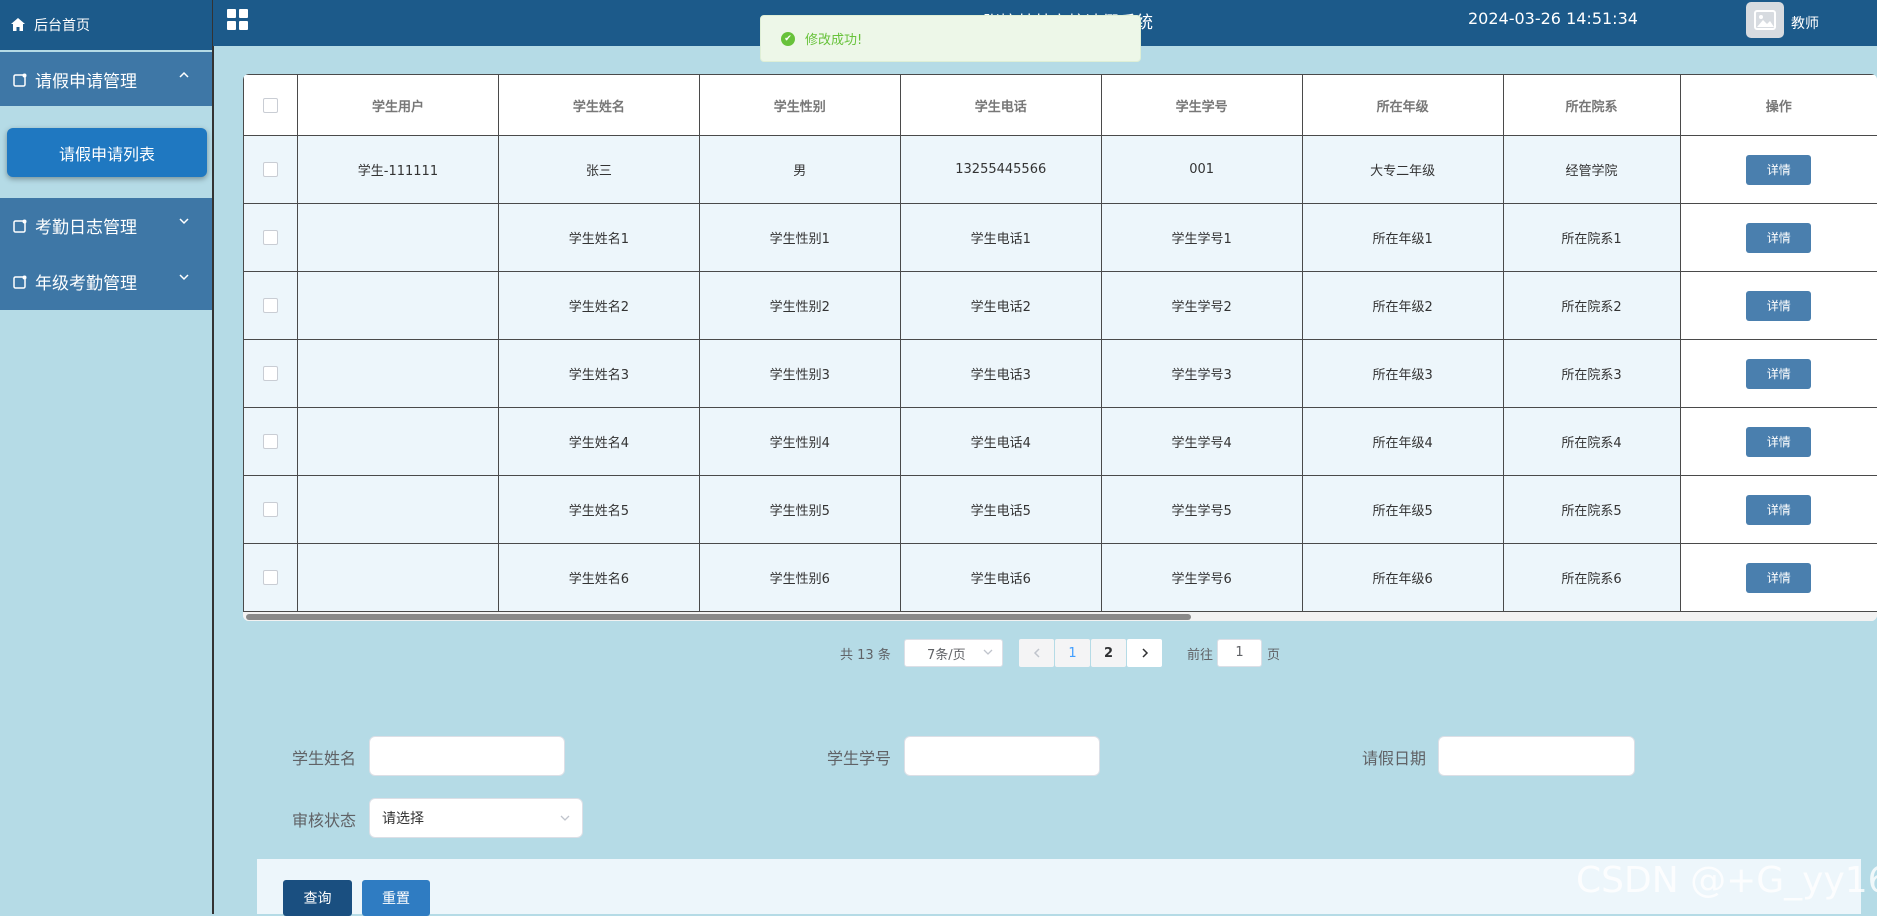 The width and height of the screenshot is (1877, 916). I want to click on sidebar-group-leave: 请假申请管理, so click(106, 79).